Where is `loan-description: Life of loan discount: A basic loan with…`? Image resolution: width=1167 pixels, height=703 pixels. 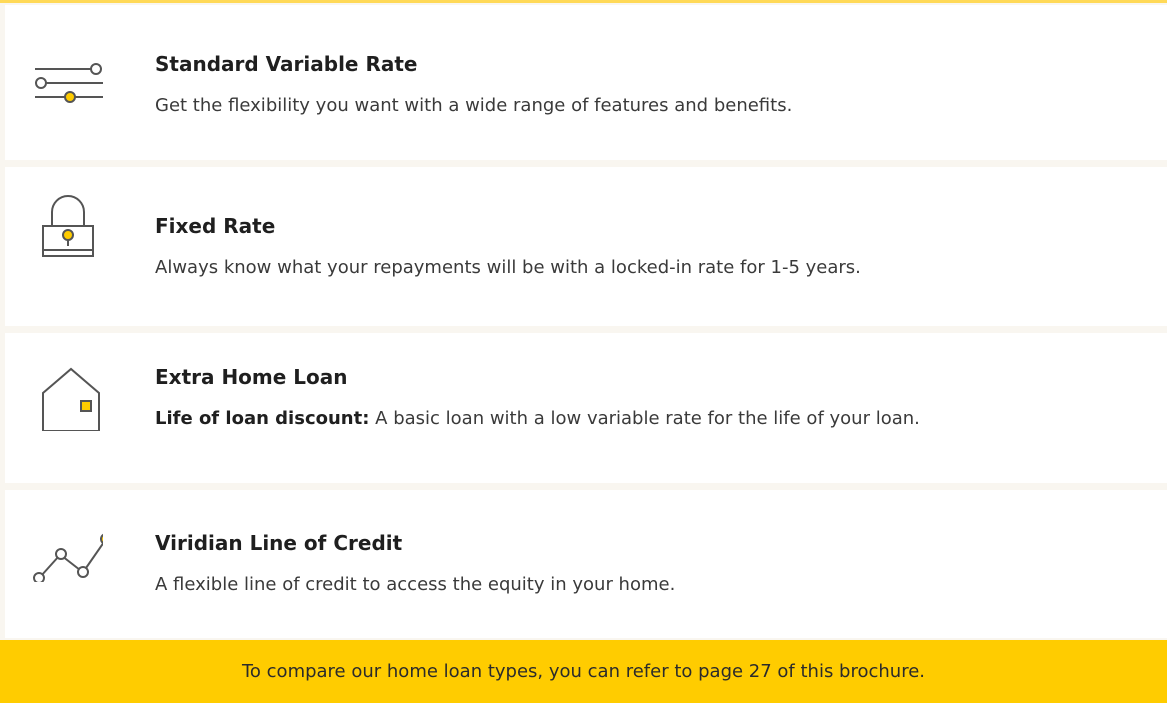
loan-description: Life of loan discount: A basic loan with… is located at coordinates (537, 418).